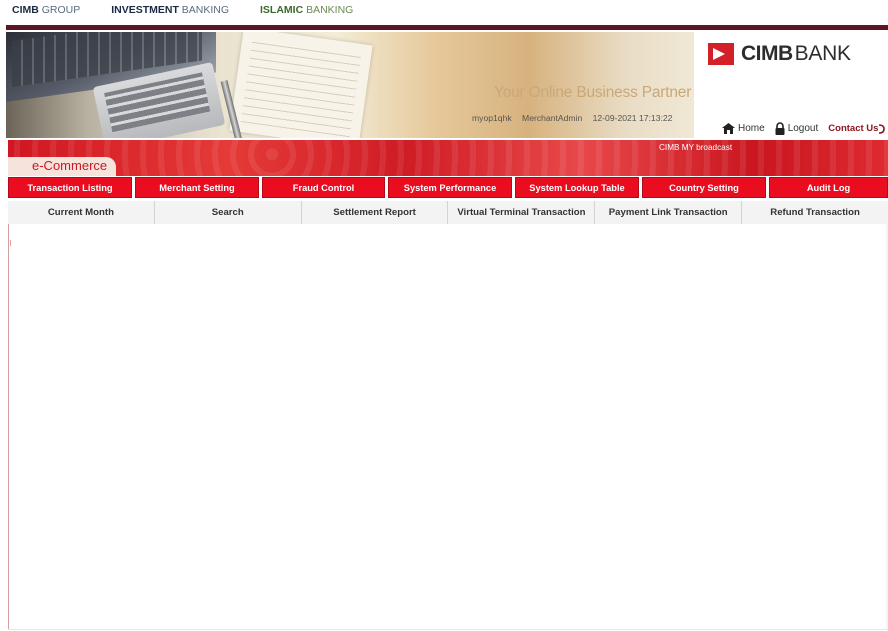  I want to click on header-links: Home Logout Contact Us, so click(805, 128).